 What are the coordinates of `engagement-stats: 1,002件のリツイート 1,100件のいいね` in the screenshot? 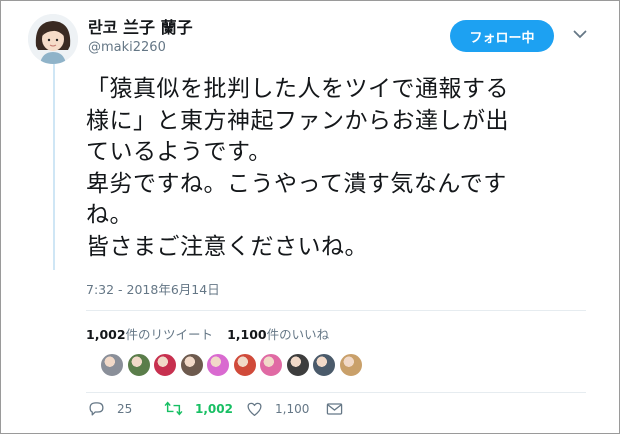 It's located at (207, 333).